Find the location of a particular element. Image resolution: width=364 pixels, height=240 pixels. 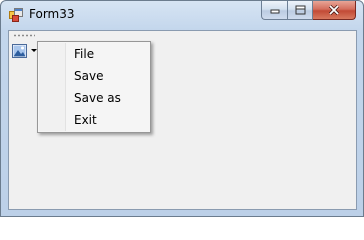

menu-item-label: Save as is located at coordinates (97, 98).